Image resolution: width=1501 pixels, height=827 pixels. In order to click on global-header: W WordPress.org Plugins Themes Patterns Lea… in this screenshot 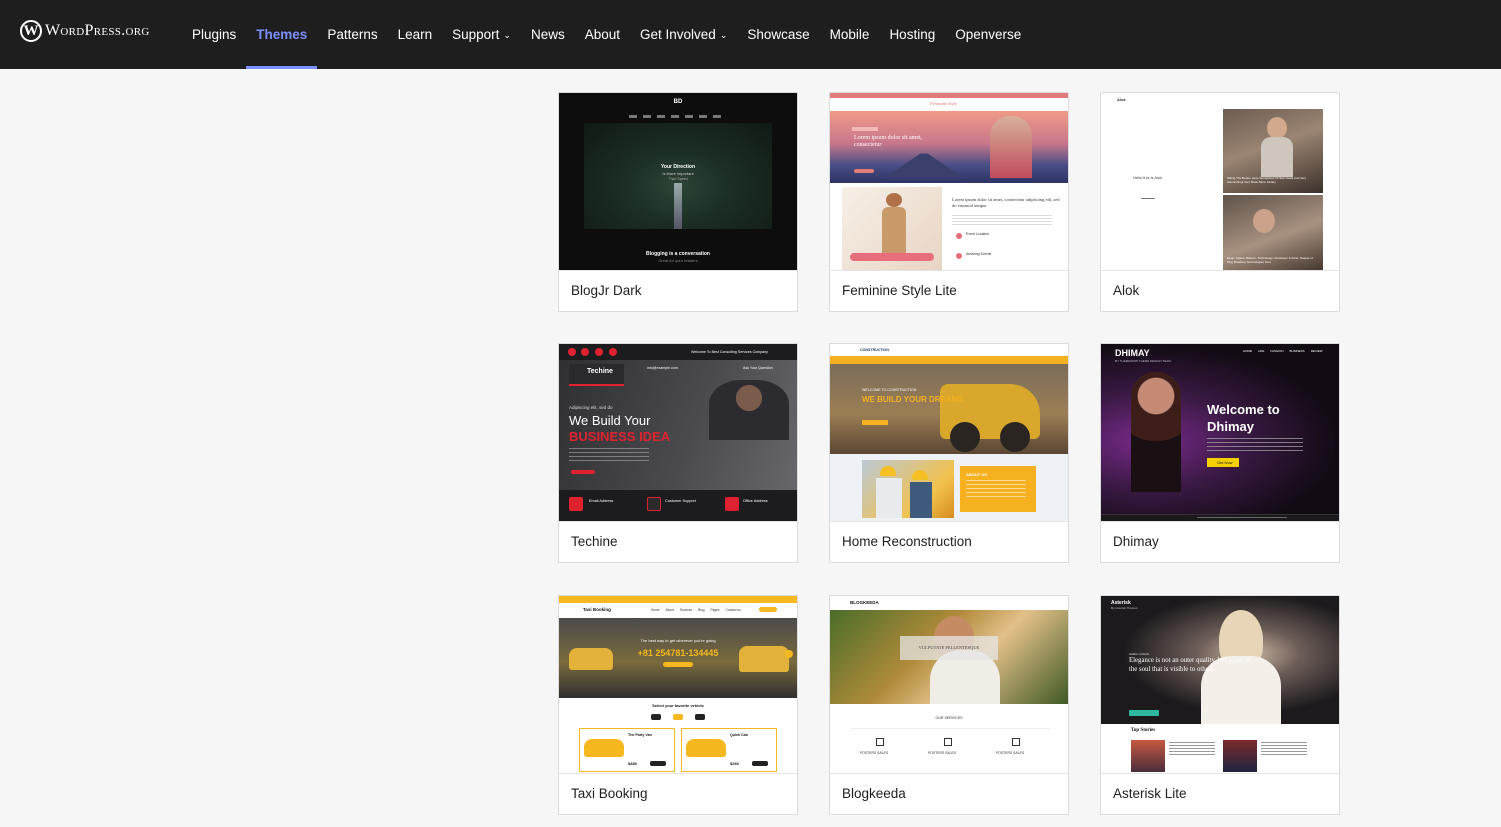, I will do `click(750, 34)`.